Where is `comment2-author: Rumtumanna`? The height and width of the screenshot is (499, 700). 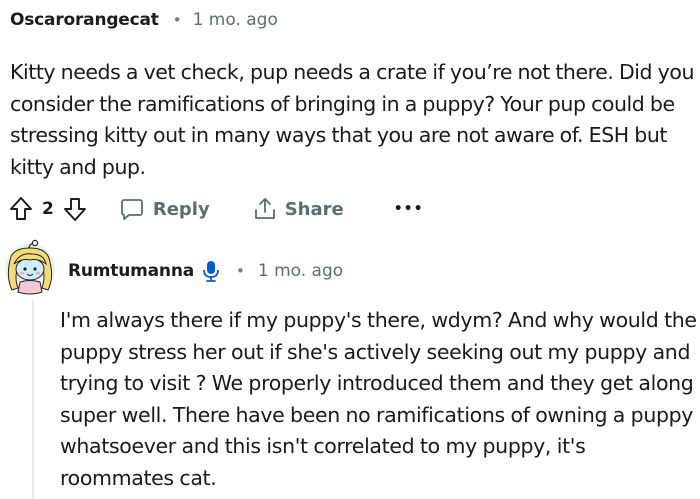
comment2-author: Rumtumanna is located at coordinates (131, 271).